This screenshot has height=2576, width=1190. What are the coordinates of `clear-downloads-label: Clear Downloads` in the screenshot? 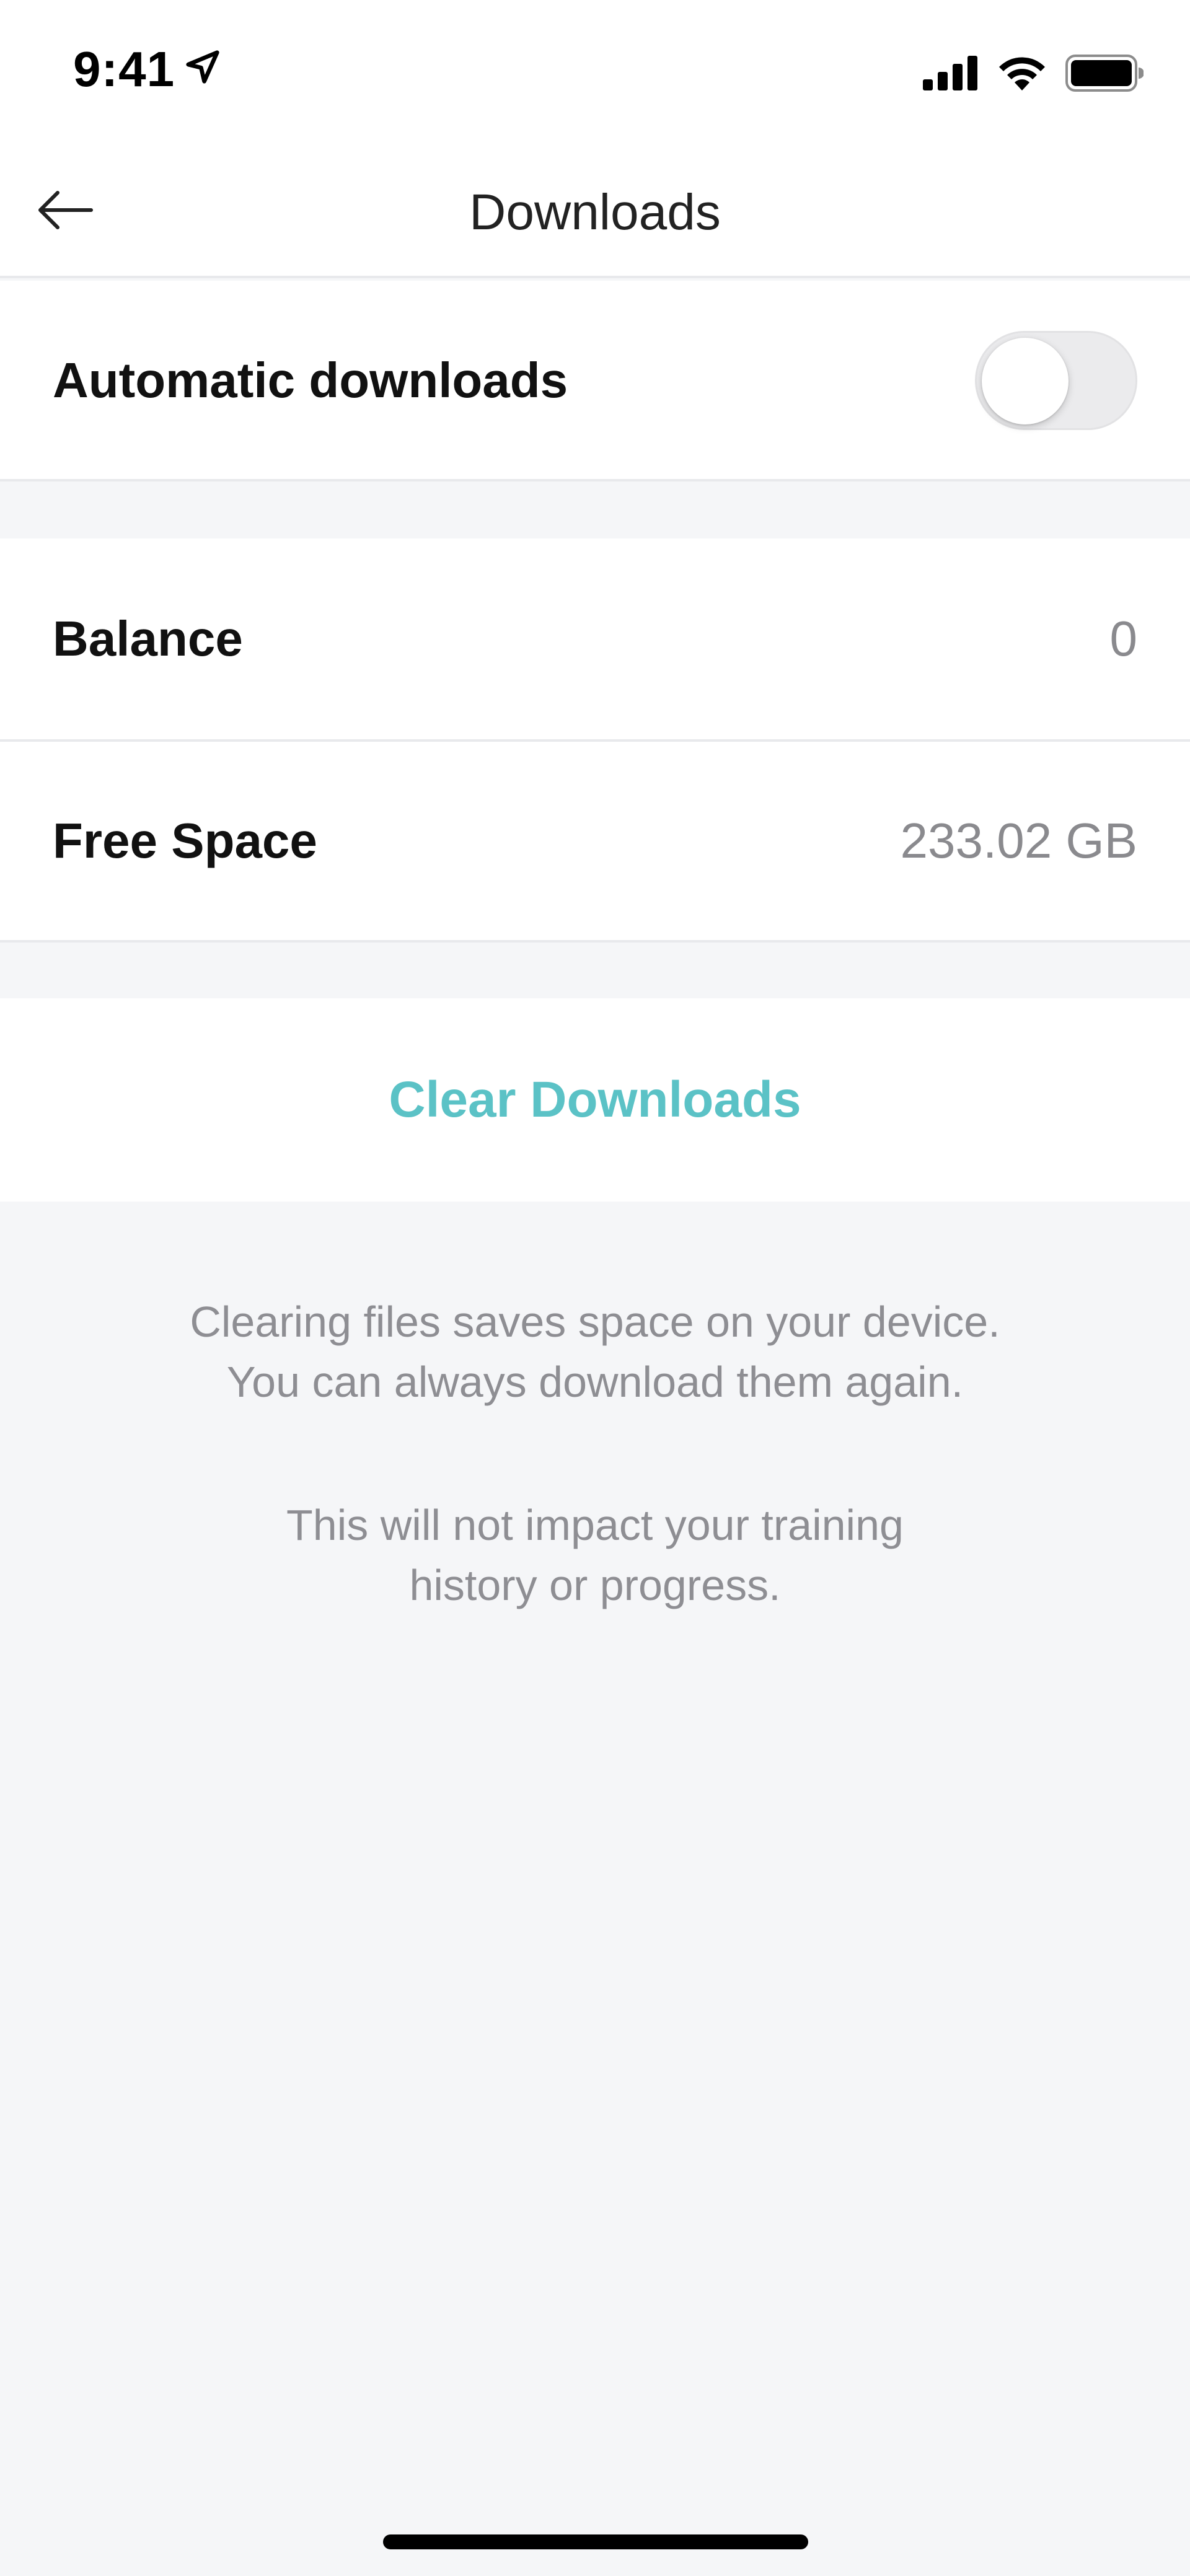 It's located at (595, 1099).